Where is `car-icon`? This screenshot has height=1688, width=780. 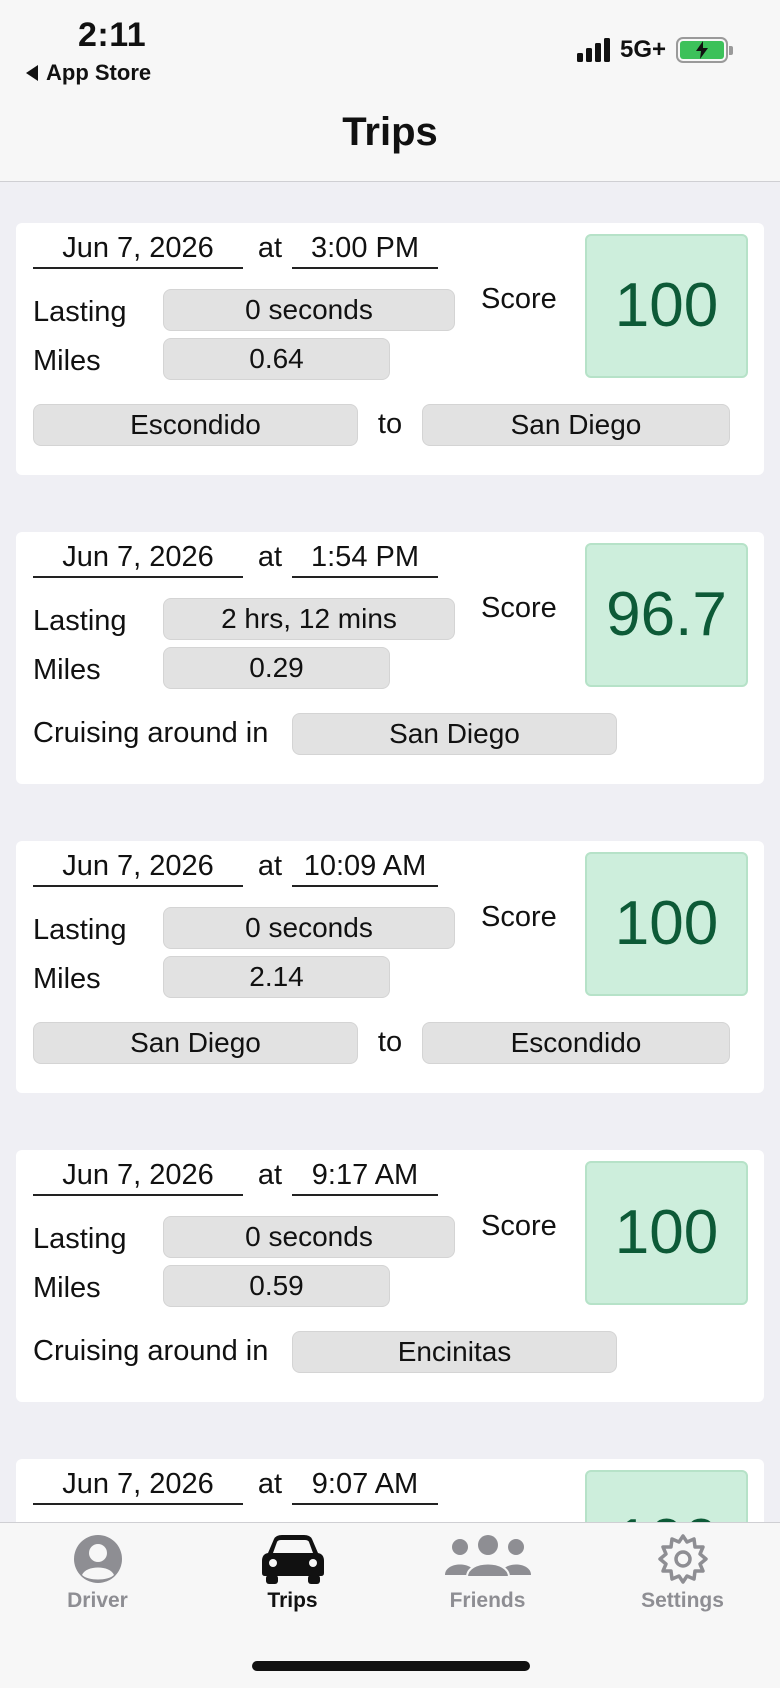
car-icon is located at coordinates (292, 1559).